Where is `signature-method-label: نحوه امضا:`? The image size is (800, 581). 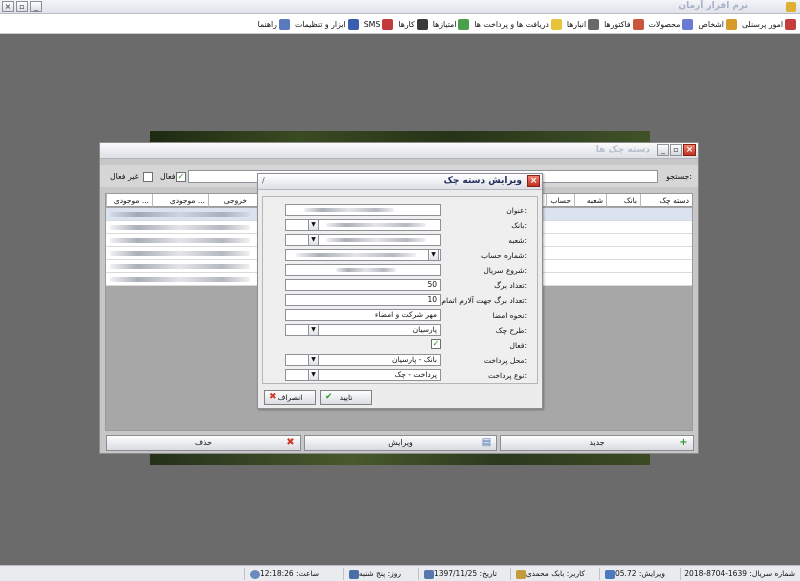
signature-method-label: نحوه امضا: is located at coordinates (509, 315).